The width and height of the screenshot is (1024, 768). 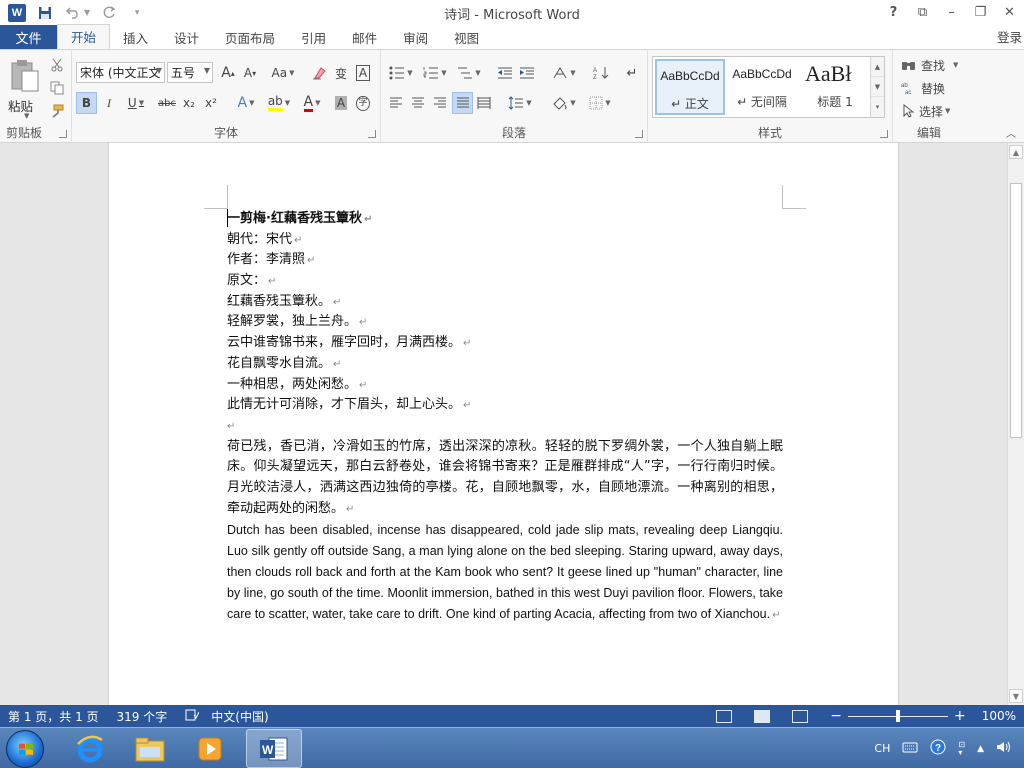 What do you see at coordinates (435, 73) in the screenshot?
I see `numbering-icon: ▼` at bounding box center [435, 73].